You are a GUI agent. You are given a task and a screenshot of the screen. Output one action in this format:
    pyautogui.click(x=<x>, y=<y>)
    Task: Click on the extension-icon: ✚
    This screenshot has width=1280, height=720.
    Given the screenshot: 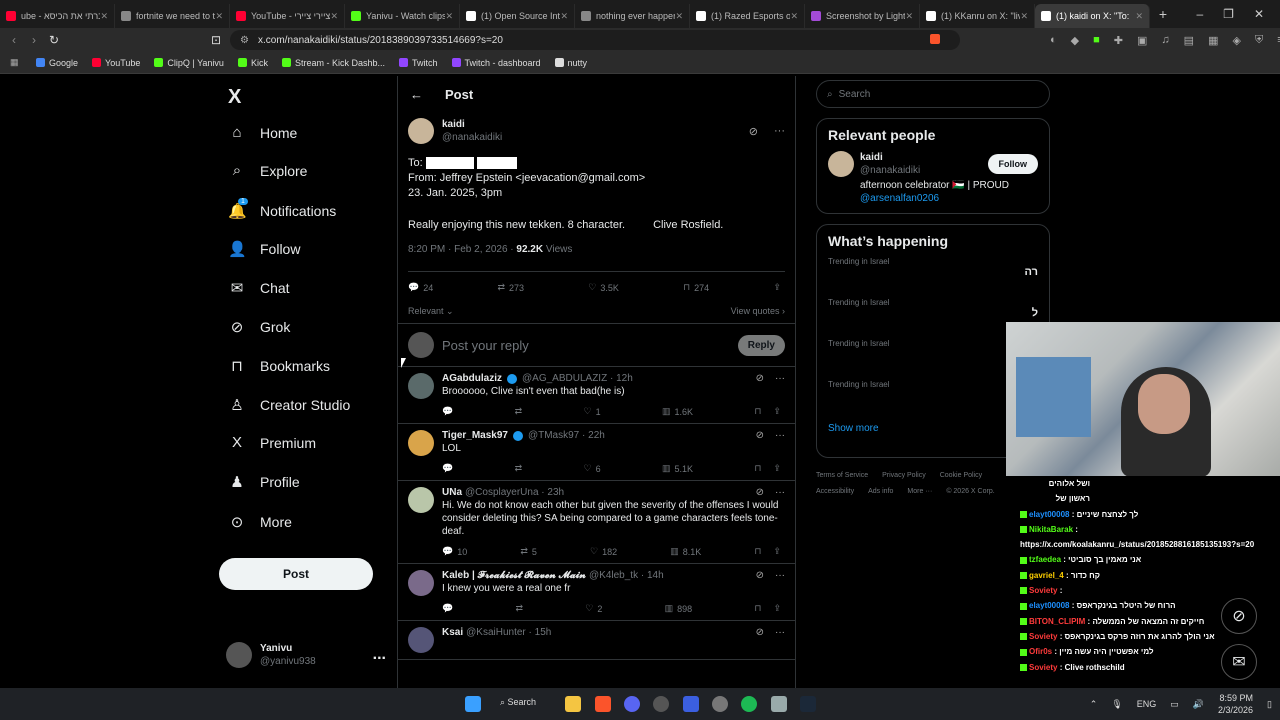 What is the action you would take?
    pyautogui.click(x=1118, y=40)
    